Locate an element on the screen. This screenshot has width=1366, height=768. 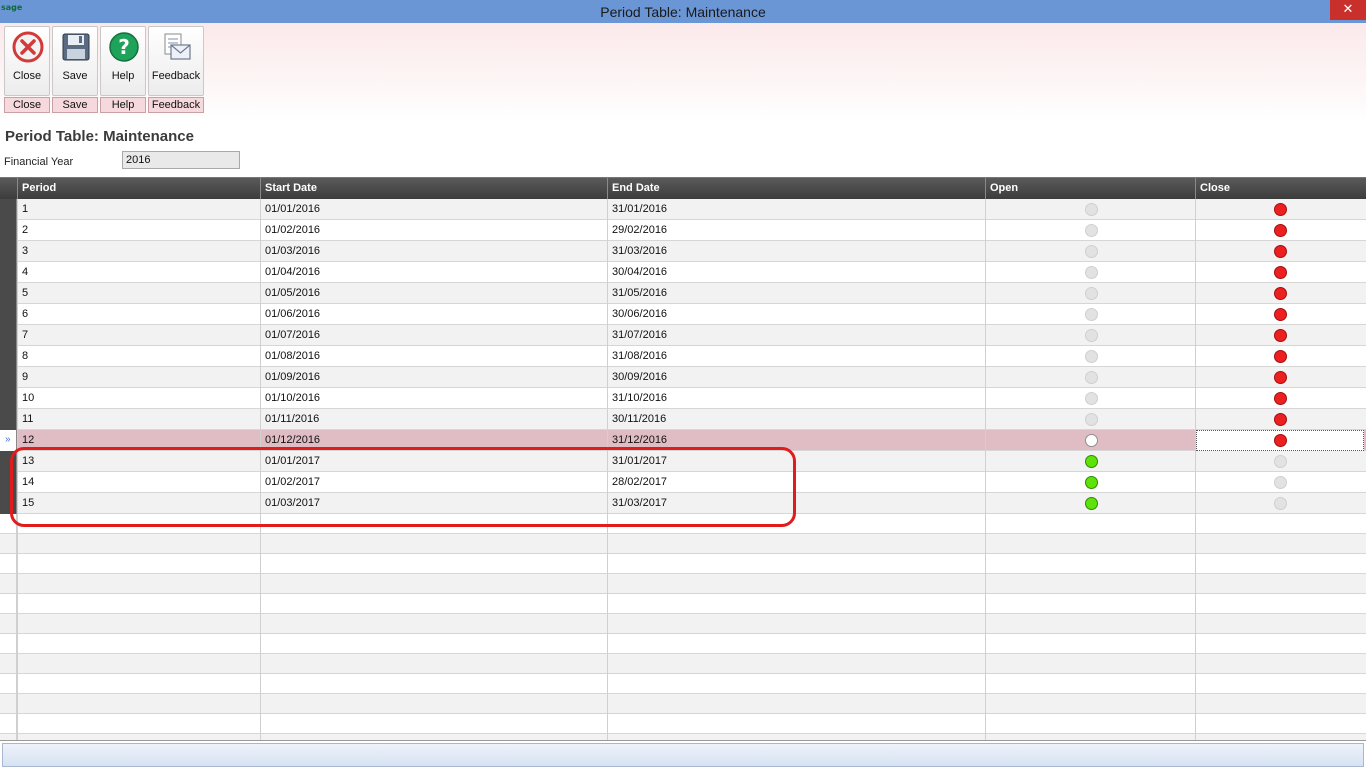
table-row: 8 01/08/2016 31/08/2016 is located at coordinates (683, 356).